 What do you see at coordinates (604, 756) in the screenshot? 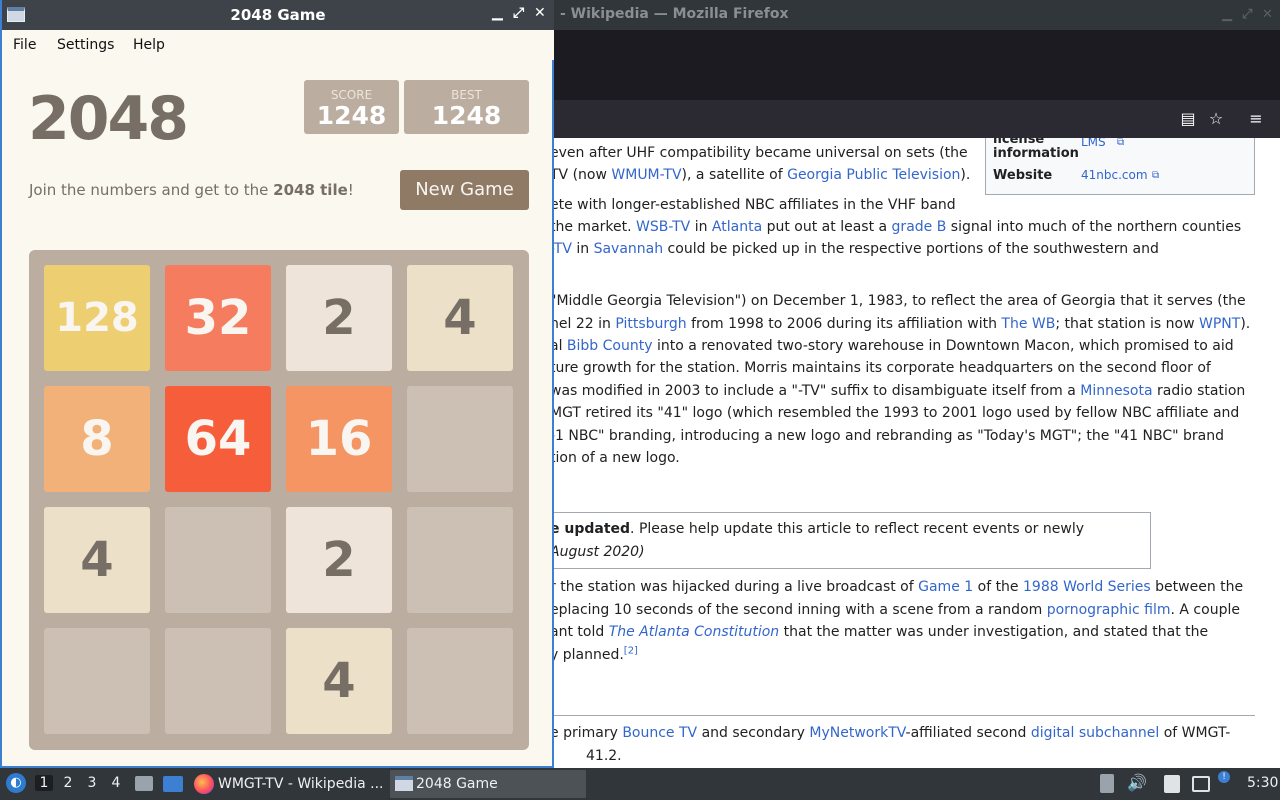
I see `text-line: 41.2.` at bounding box center [604, 756].